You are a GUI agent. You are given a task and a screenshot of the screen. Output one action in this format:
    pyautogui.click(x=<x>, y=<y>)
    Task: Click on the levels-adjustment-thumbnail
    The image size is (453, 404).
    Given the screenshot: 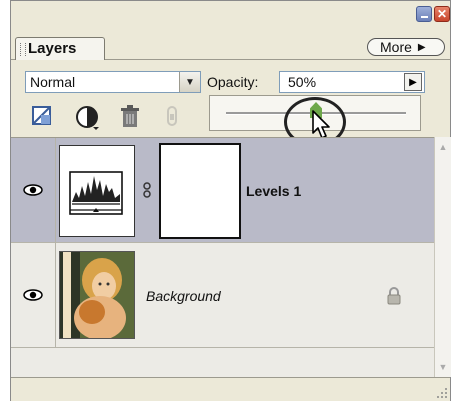 What is the action you would take?
    pyautogui.click(x=97, y=191)
    